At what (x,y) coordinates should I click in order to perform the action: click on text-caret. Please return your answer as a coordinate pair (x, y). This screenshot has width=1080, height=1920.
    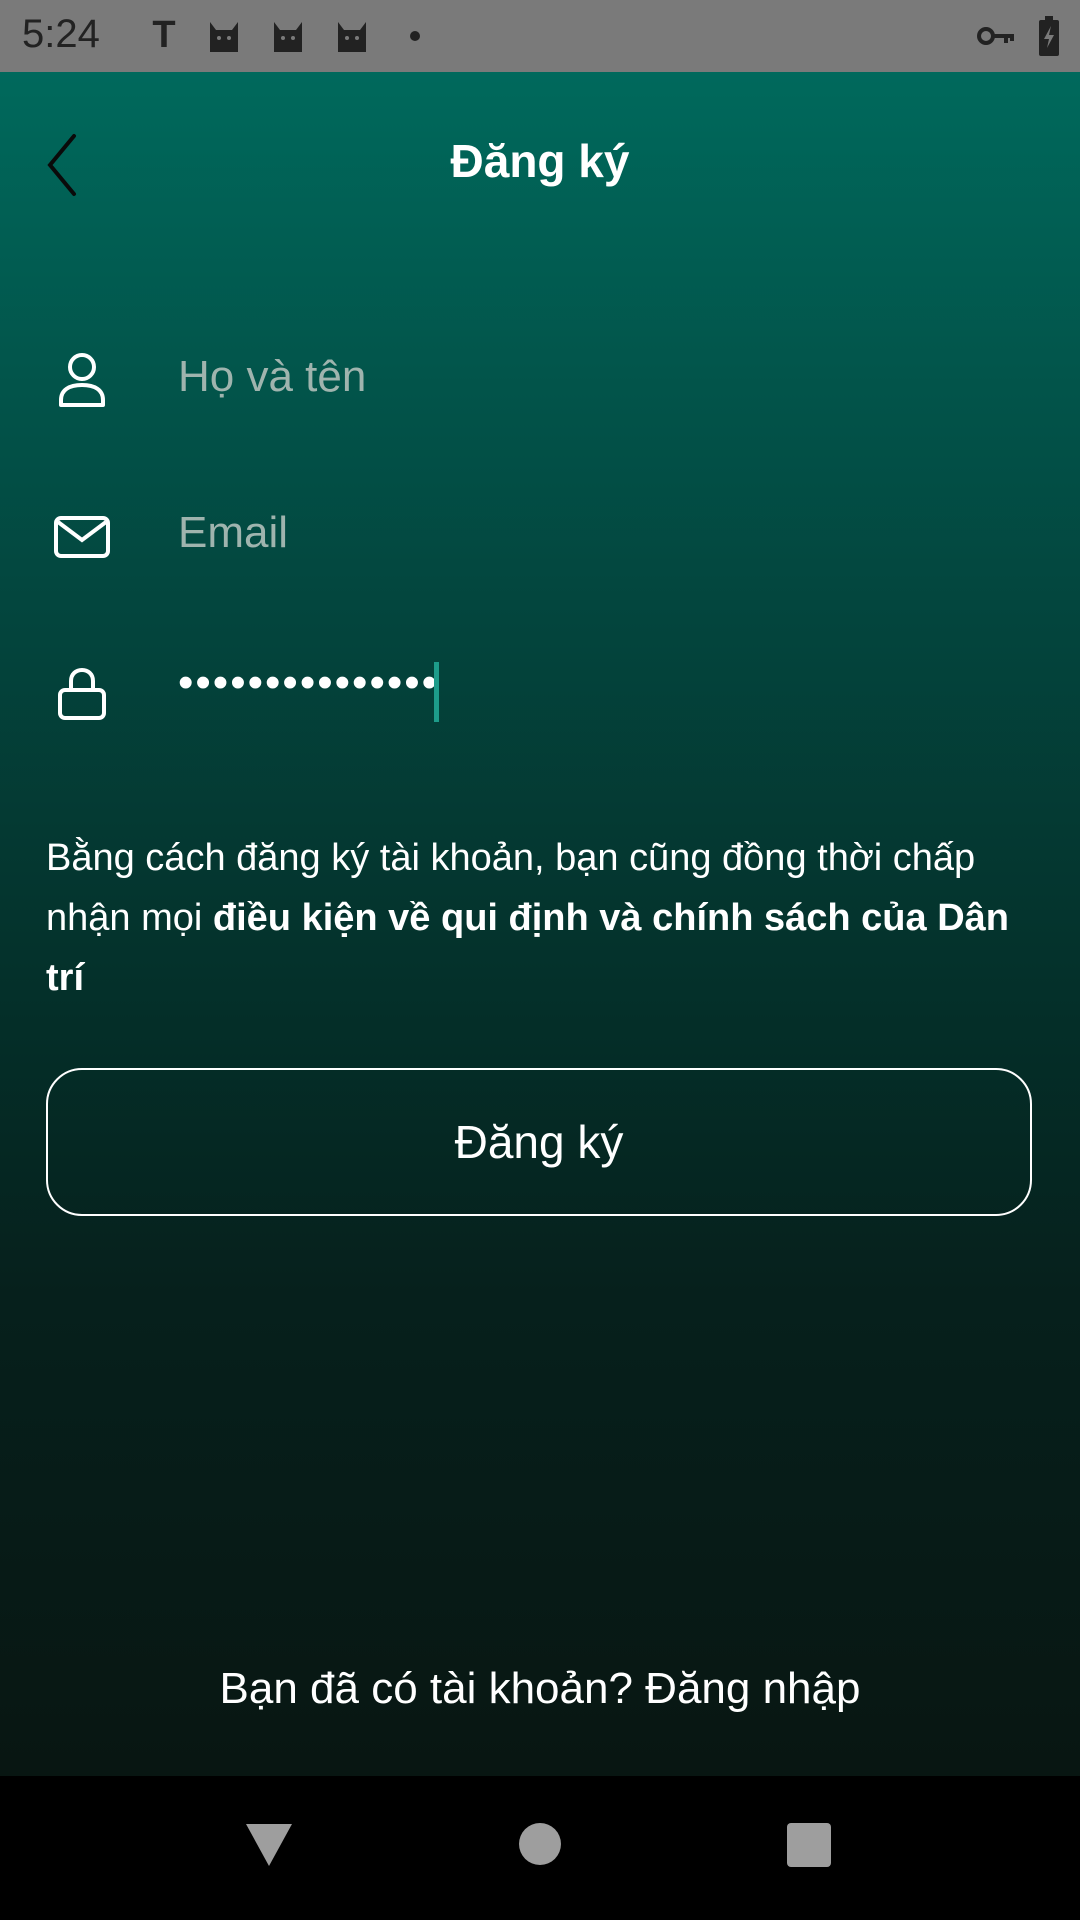
    Looking at the image, I should click on (436, 692).